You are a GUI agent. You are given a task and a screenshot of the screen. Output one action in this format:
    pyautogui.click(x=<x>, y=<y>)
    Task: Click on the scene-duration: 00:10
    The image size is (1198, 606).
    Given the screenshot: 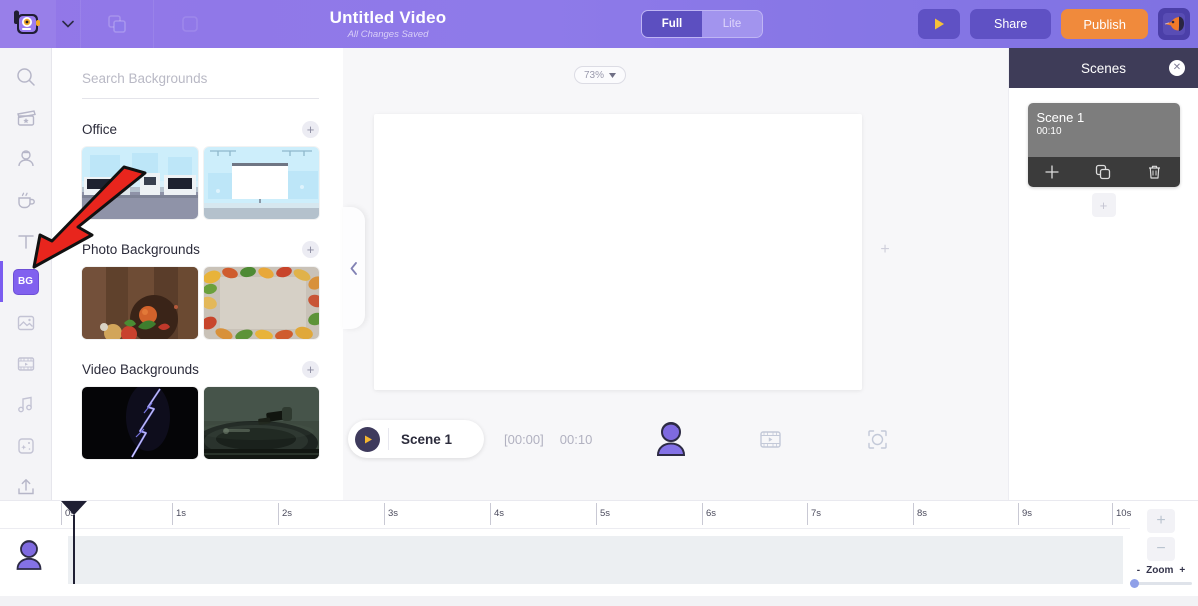 What is the action you would take?
    pyautogui.click(x=576, y=439)
    